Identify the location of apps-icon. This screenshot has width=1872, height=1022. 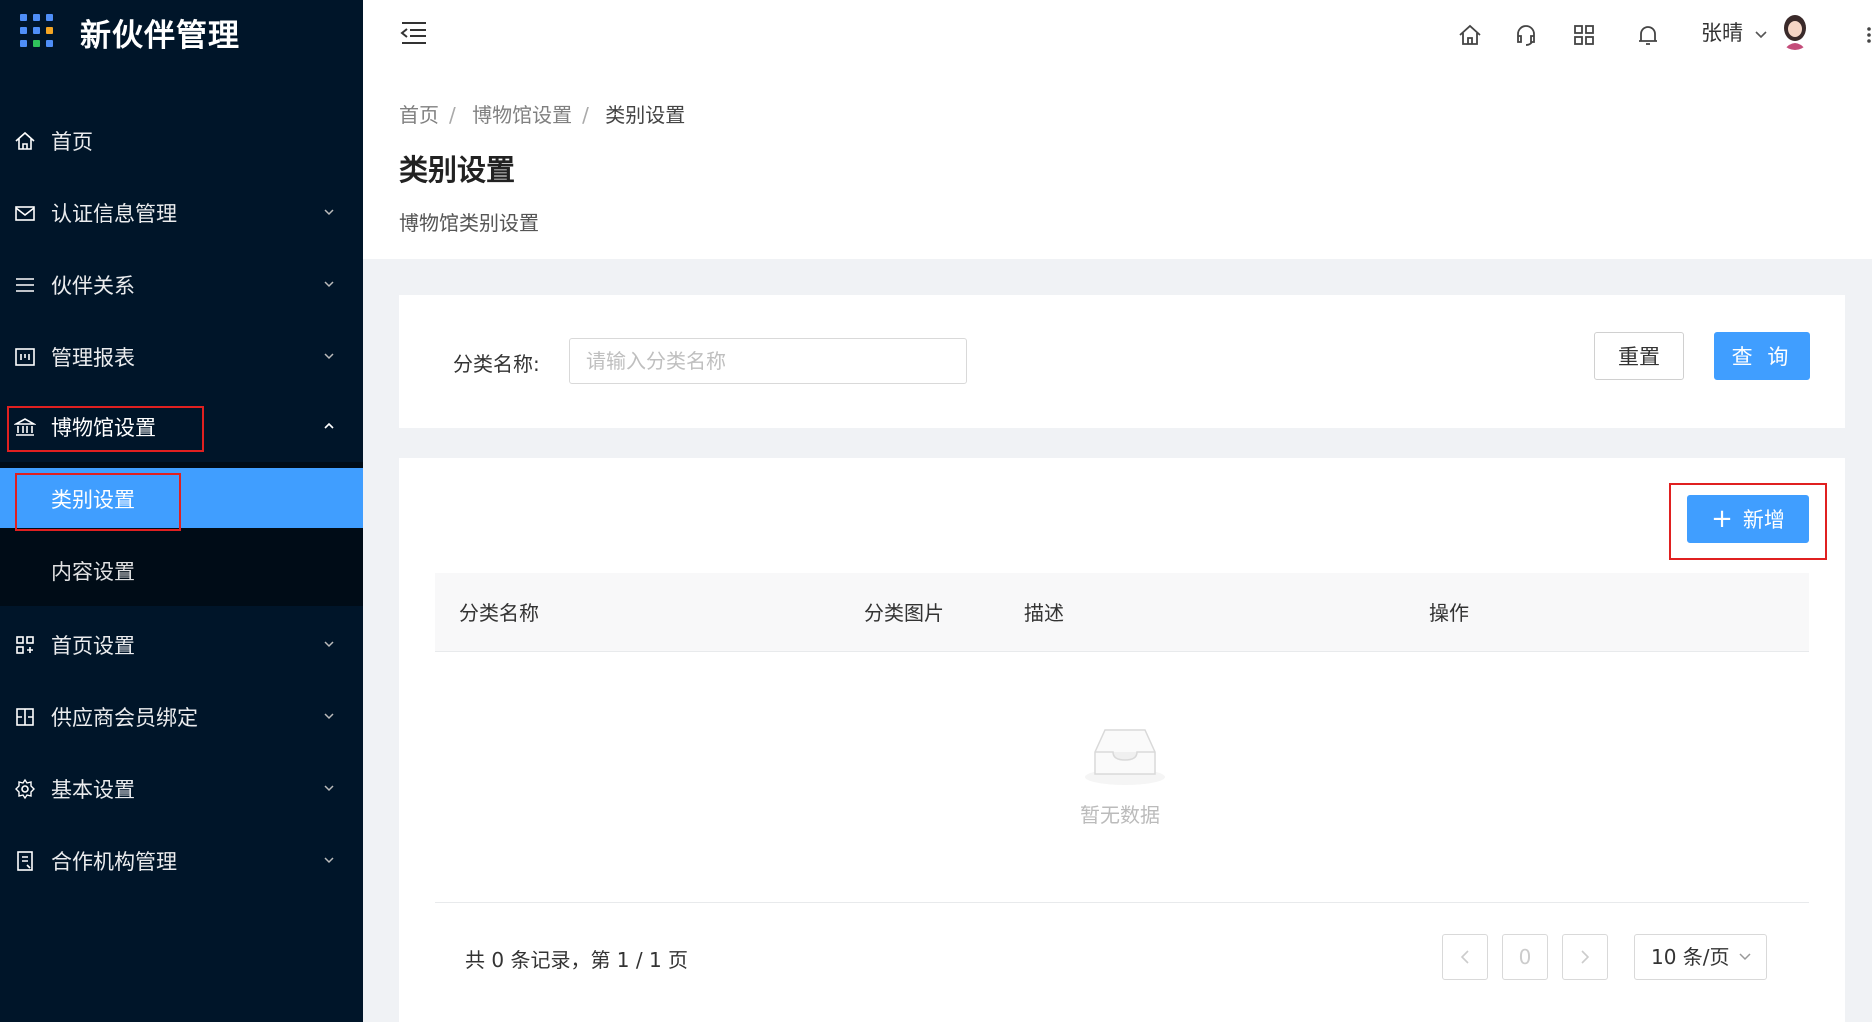
(1584, 35).